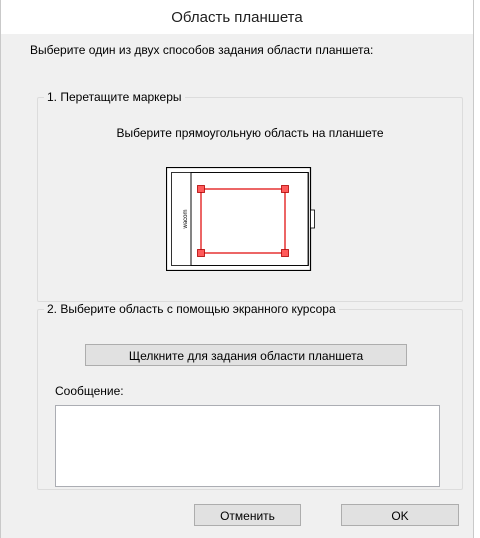  I want to click on tablet-side-button, so click(312, 219).